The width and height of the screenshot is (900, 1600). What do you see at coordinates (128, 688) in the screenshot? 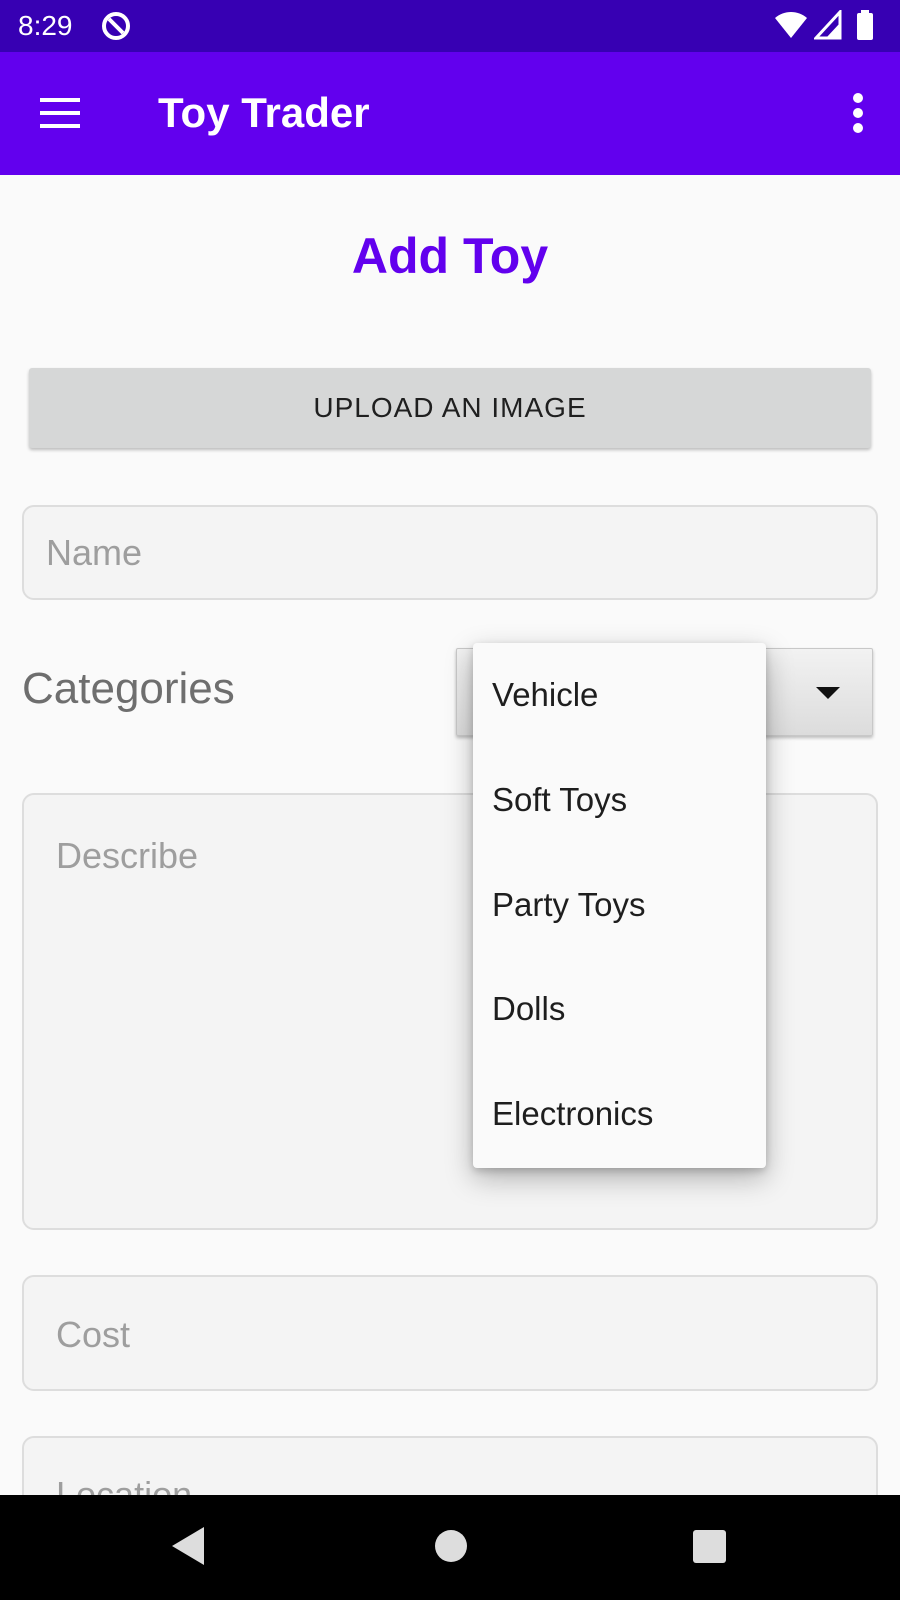
I see `categories-label: Categories` at bounding box center [128, 688].